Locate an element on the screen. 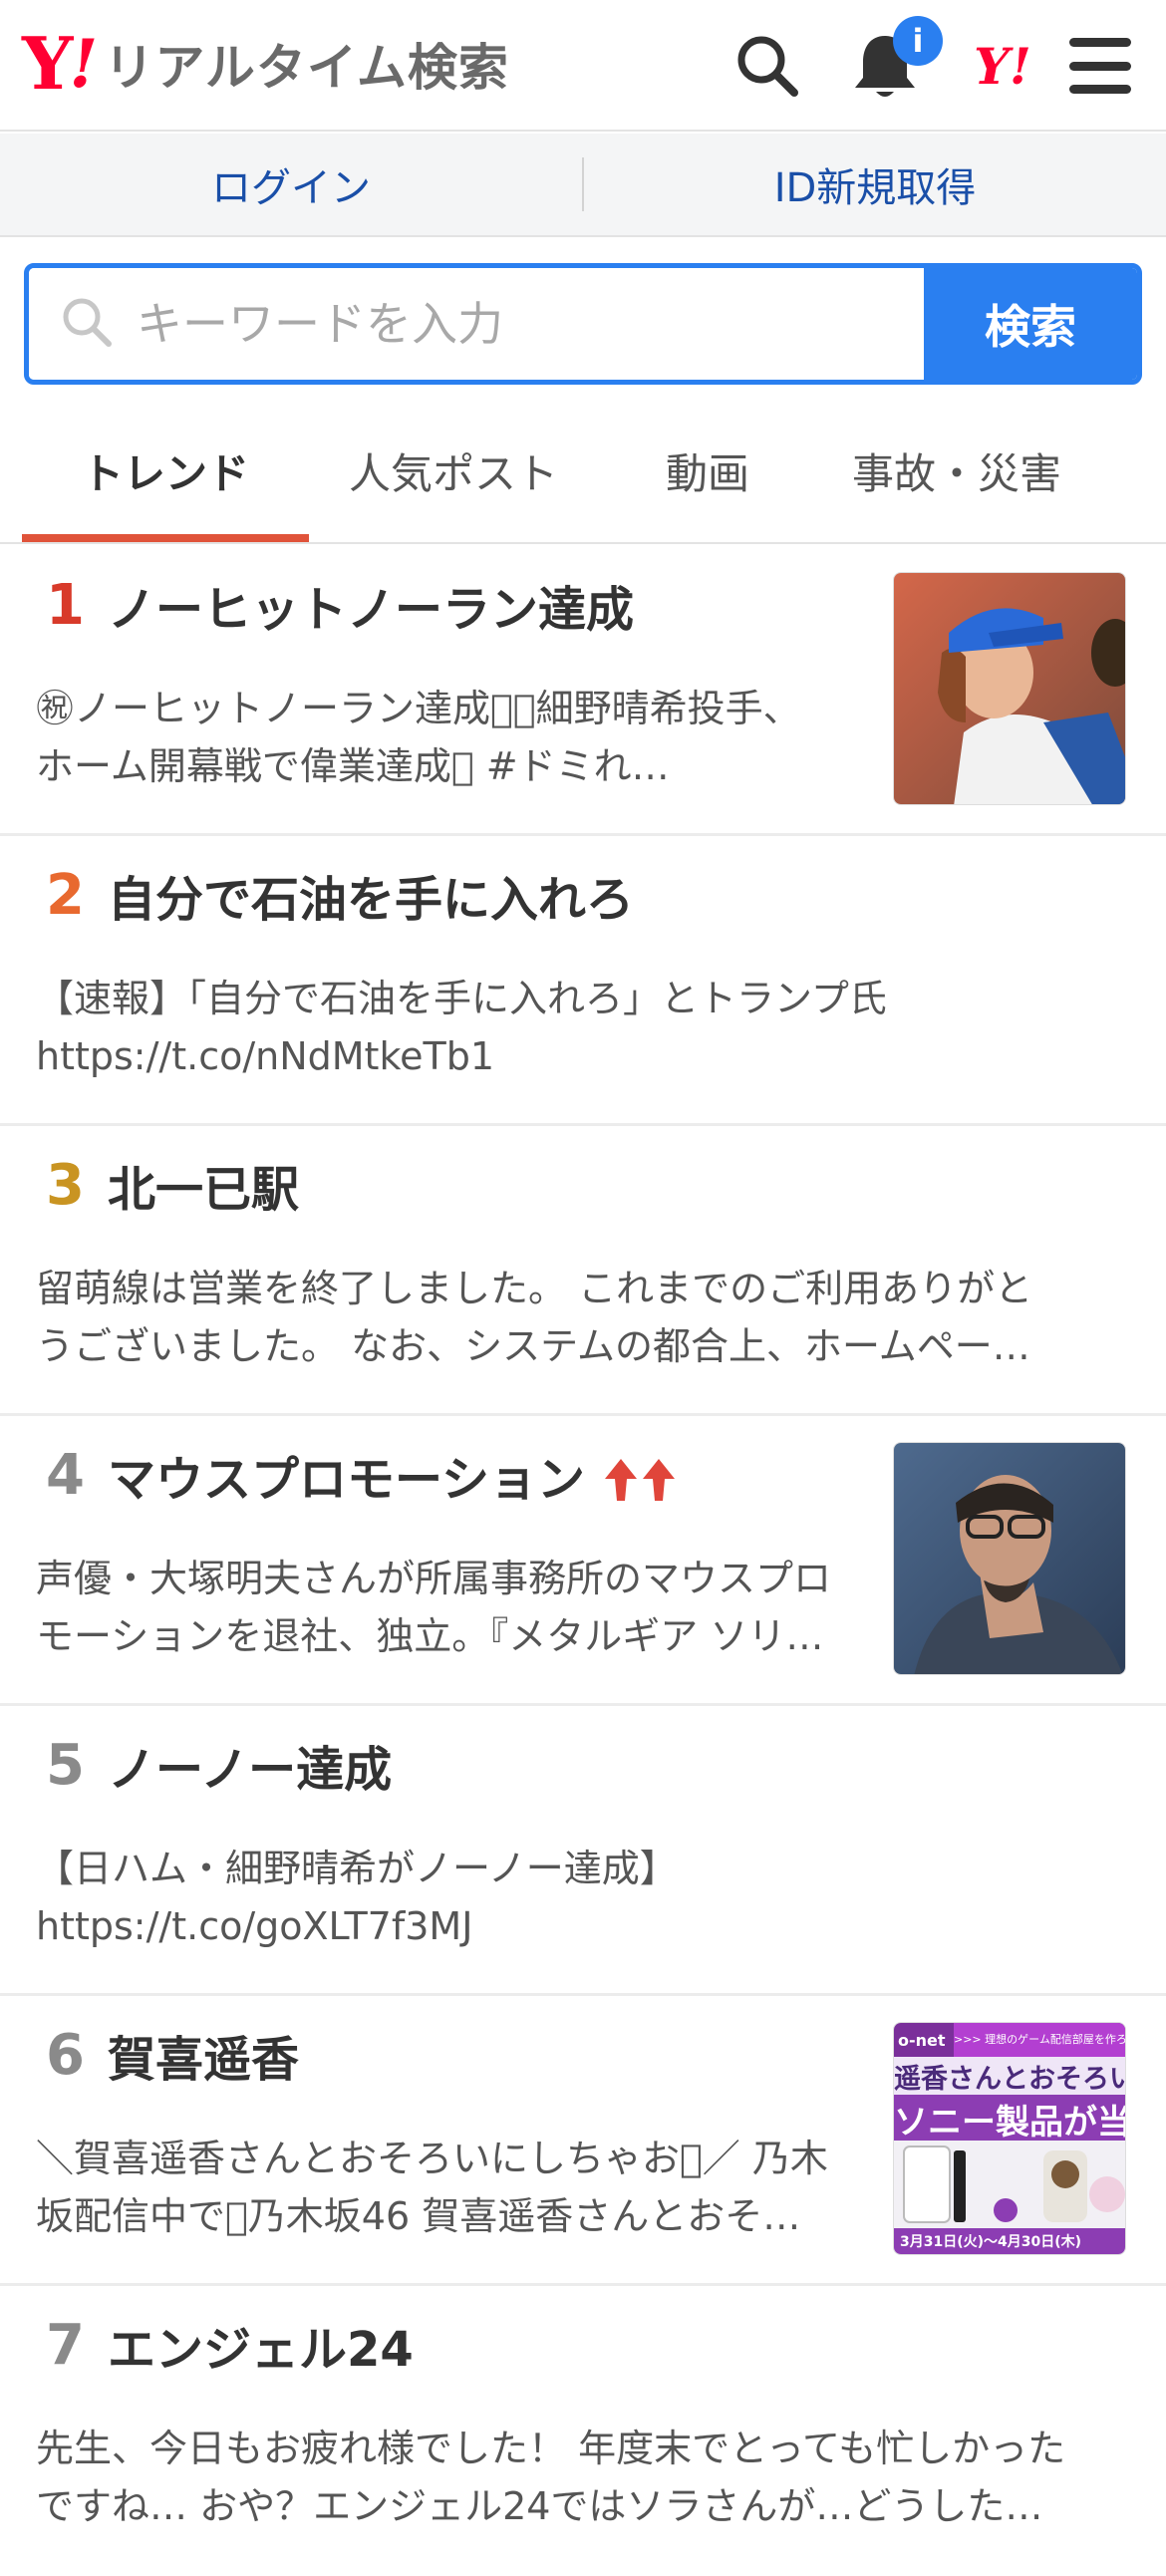  man-portrait-thumbnail is located at coordinates (1009, 1558).